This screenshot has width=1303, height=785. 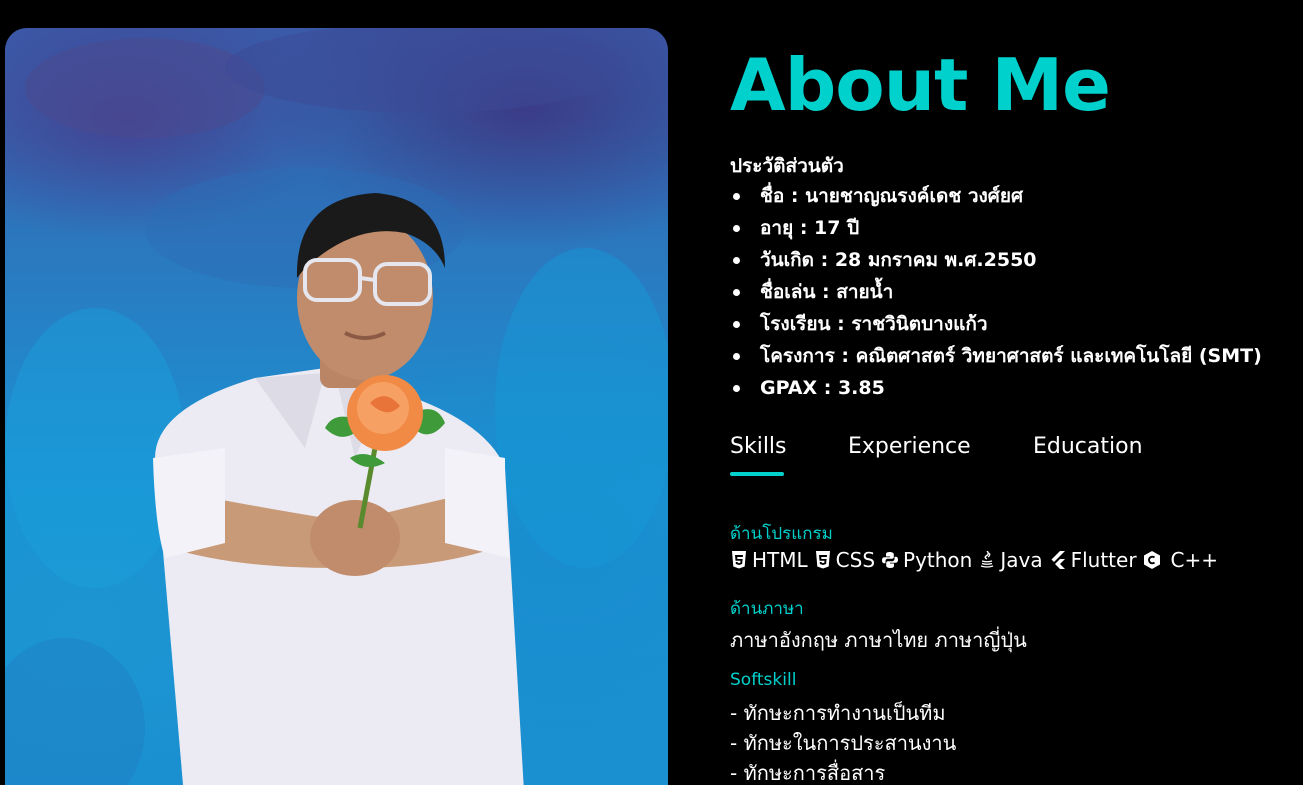 What do you see at coordinates (781, 534) in the screenshot?
I see `programming-label: ด้านโปรแกรม` at bounding box center [781, 534].